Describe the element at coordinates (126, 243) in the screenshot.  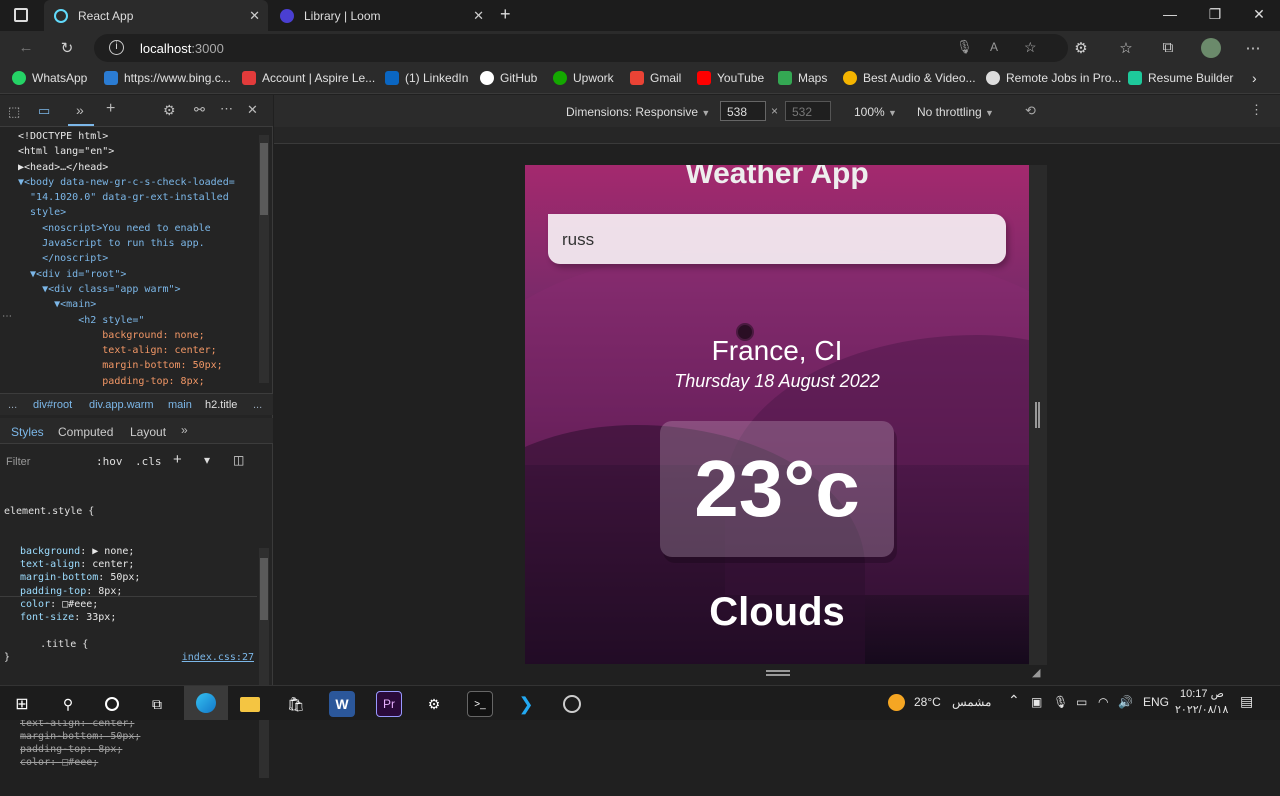
I see `dom-node-line: JavaScript to run this app.` at that location.